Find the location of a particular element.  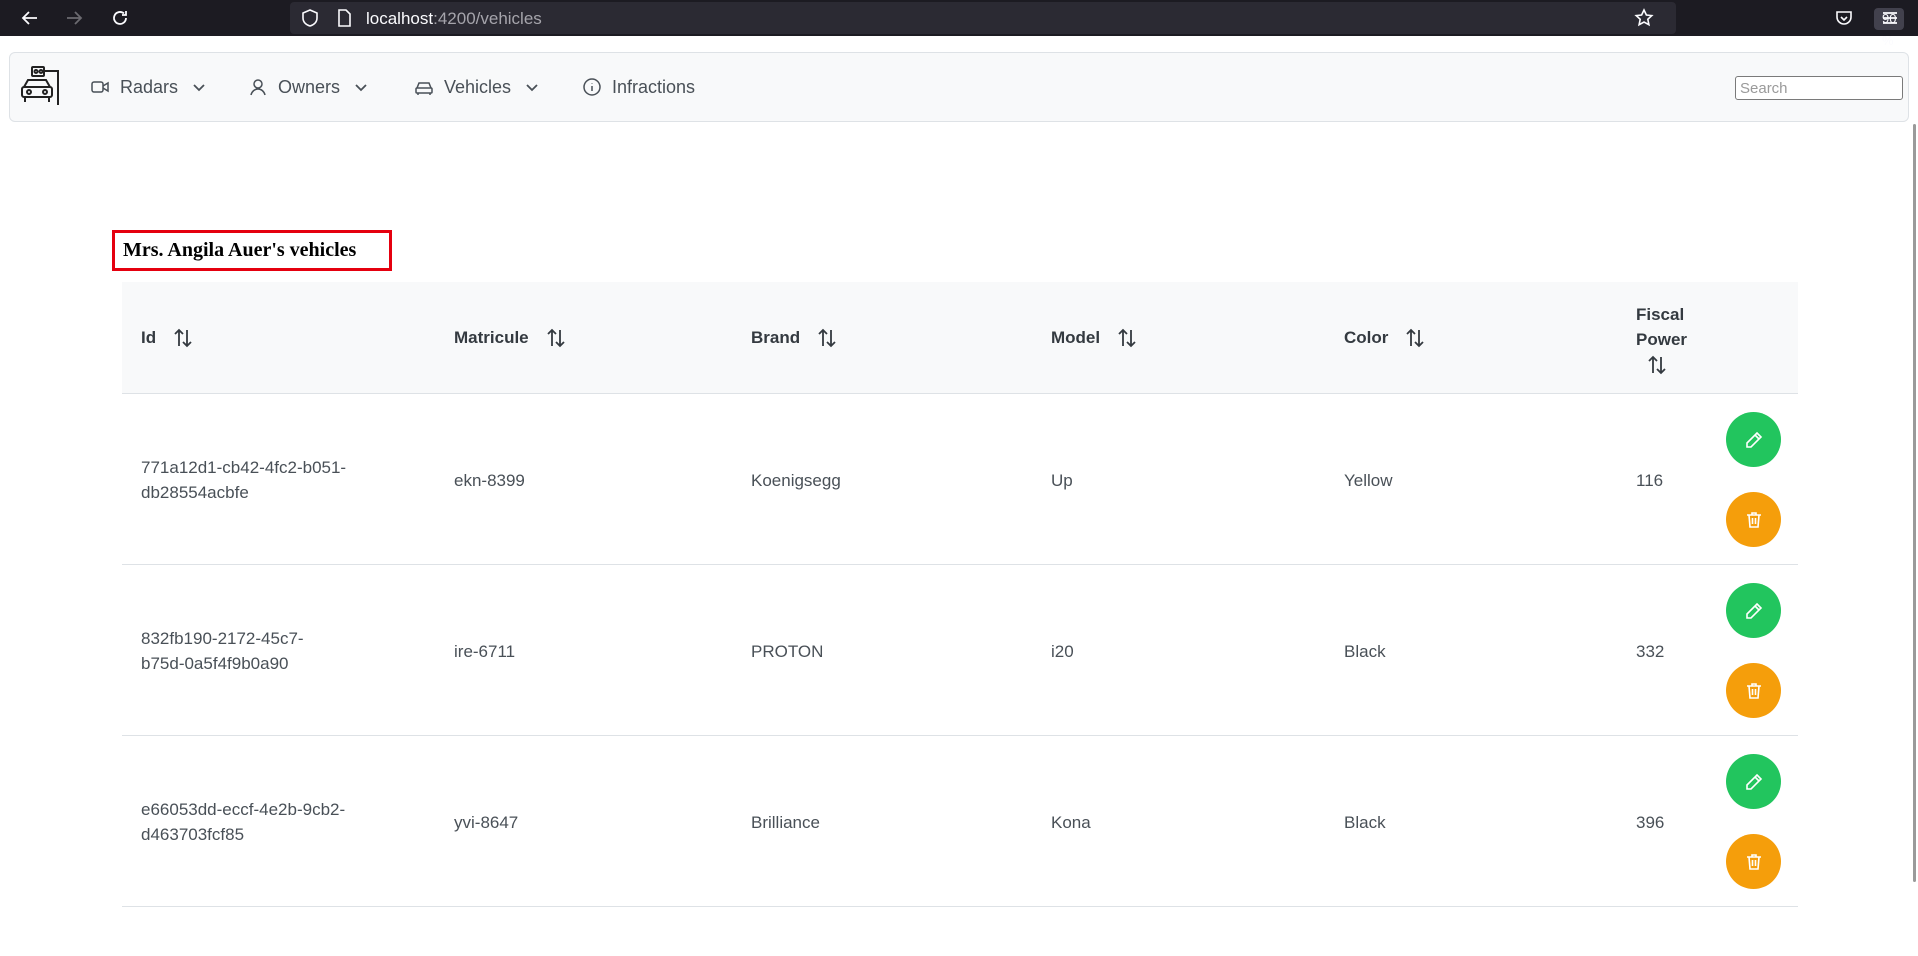

cell-color: Yellow is located at coordinates (1368, 480).